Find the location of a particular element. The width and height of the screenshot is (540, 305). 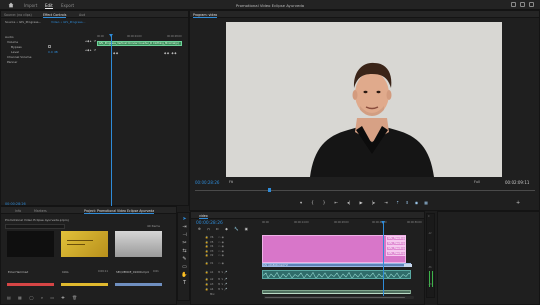

tab-export: Export is located at coordinates (67, 5).